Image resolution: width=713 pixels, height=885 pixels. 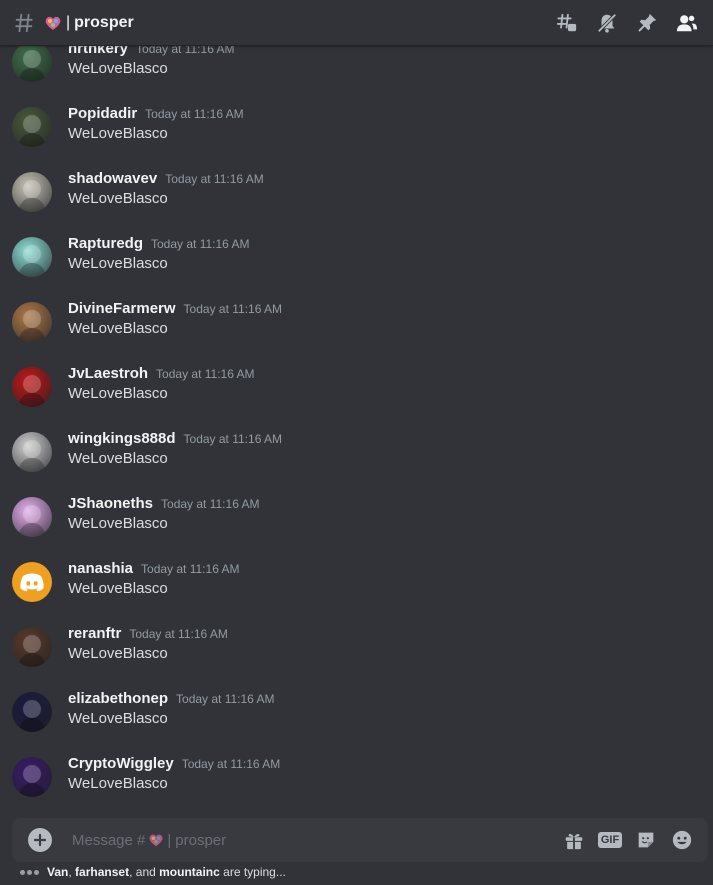 I want to click on typing-dots-icon, so click(x=30, y=872).